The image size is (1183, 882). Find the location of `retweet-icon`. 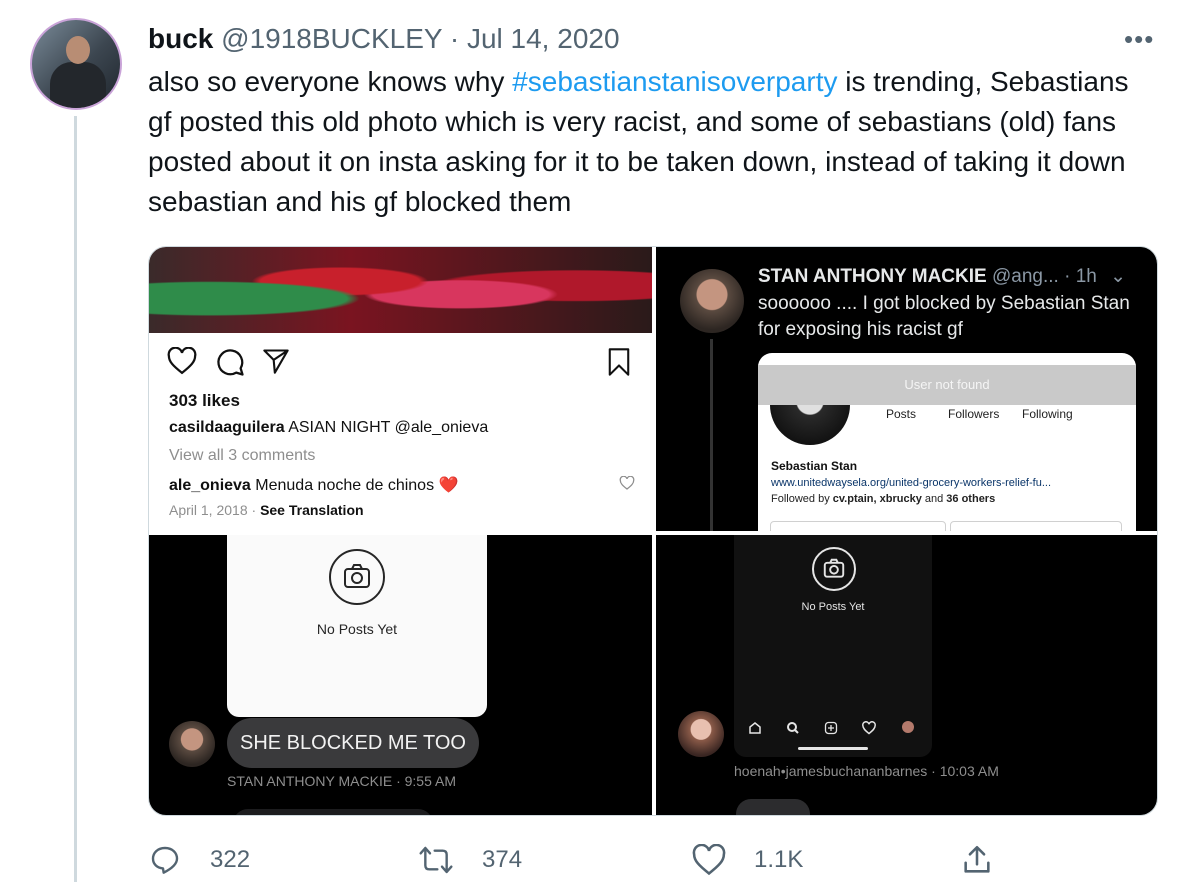

retweet-icon is located at coordinates (436, 860).